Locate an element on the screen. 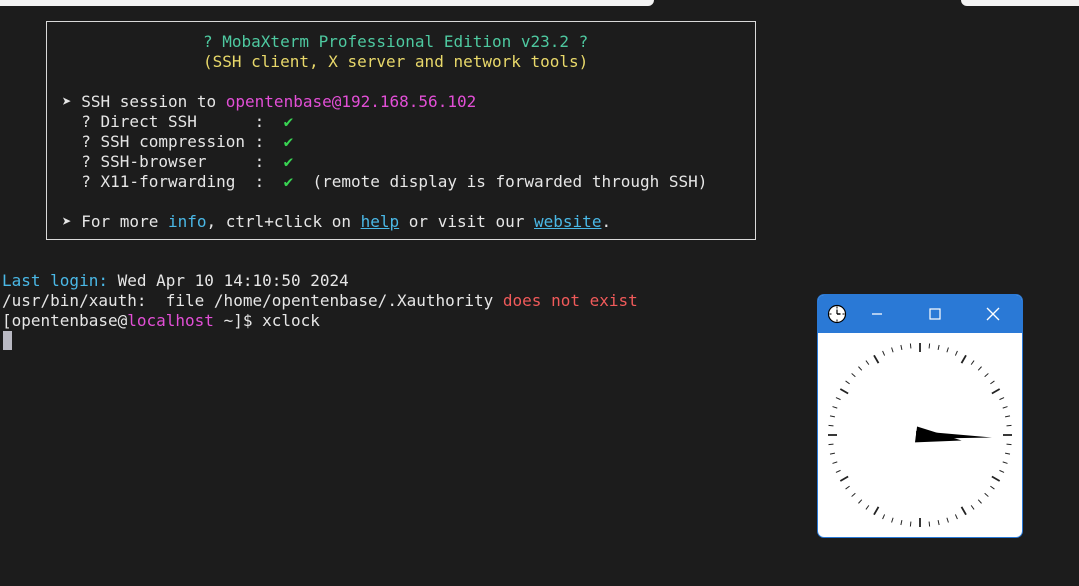  terminal-cursor is located at coordinates (7, 340).